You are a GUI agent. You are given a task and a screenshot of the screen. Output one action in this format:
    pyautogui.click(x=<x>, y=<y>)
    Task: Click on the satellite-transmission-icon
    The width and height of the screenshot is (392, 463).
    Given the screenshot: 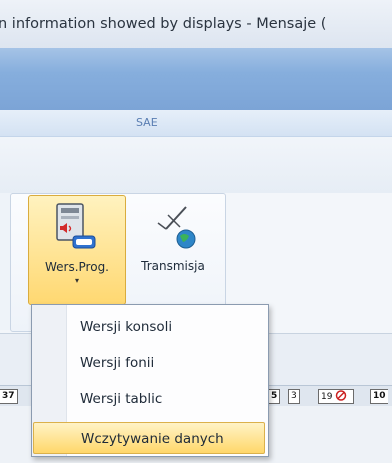 What is the action you would take?
    pyautogui.click(x=176, y=227)
    